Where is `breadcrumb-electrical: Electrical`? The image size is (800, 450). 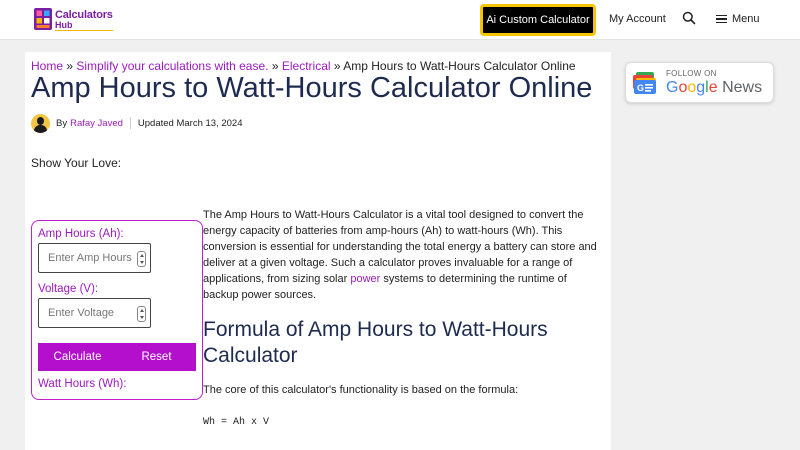 breadcrumb-electrical: Electrical is located at coordinates (306, 66).